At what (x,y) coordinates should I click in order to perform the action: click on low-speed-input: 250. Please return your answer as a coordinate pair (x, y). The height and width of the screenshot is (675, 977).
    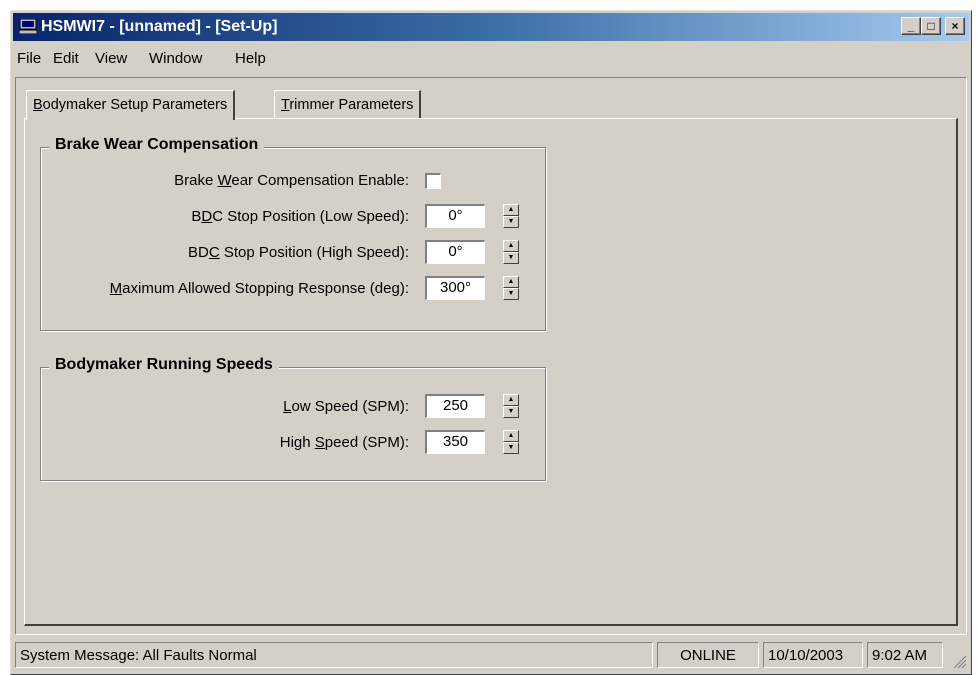
    Looking at the image, I should click on (455, 406).